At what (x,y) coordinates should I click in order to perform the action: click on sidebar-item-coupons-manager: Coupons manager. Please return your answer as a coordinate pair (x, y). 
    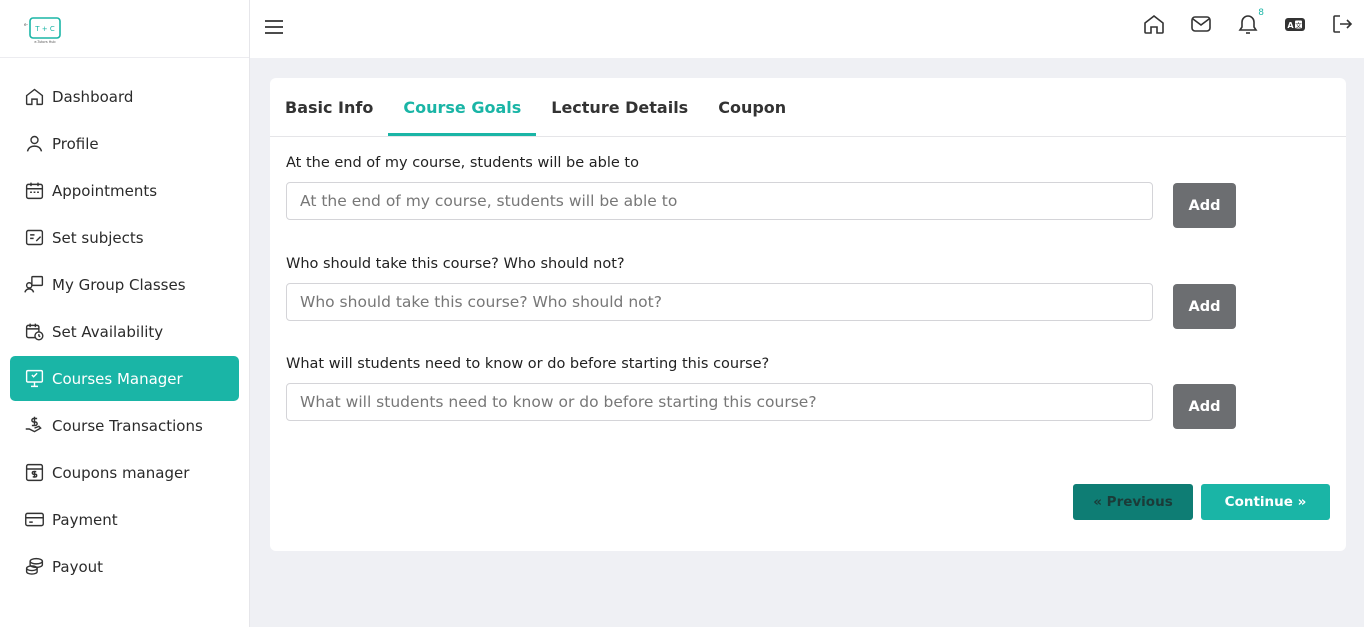
    Looking at the image, I should click on (124, 472).